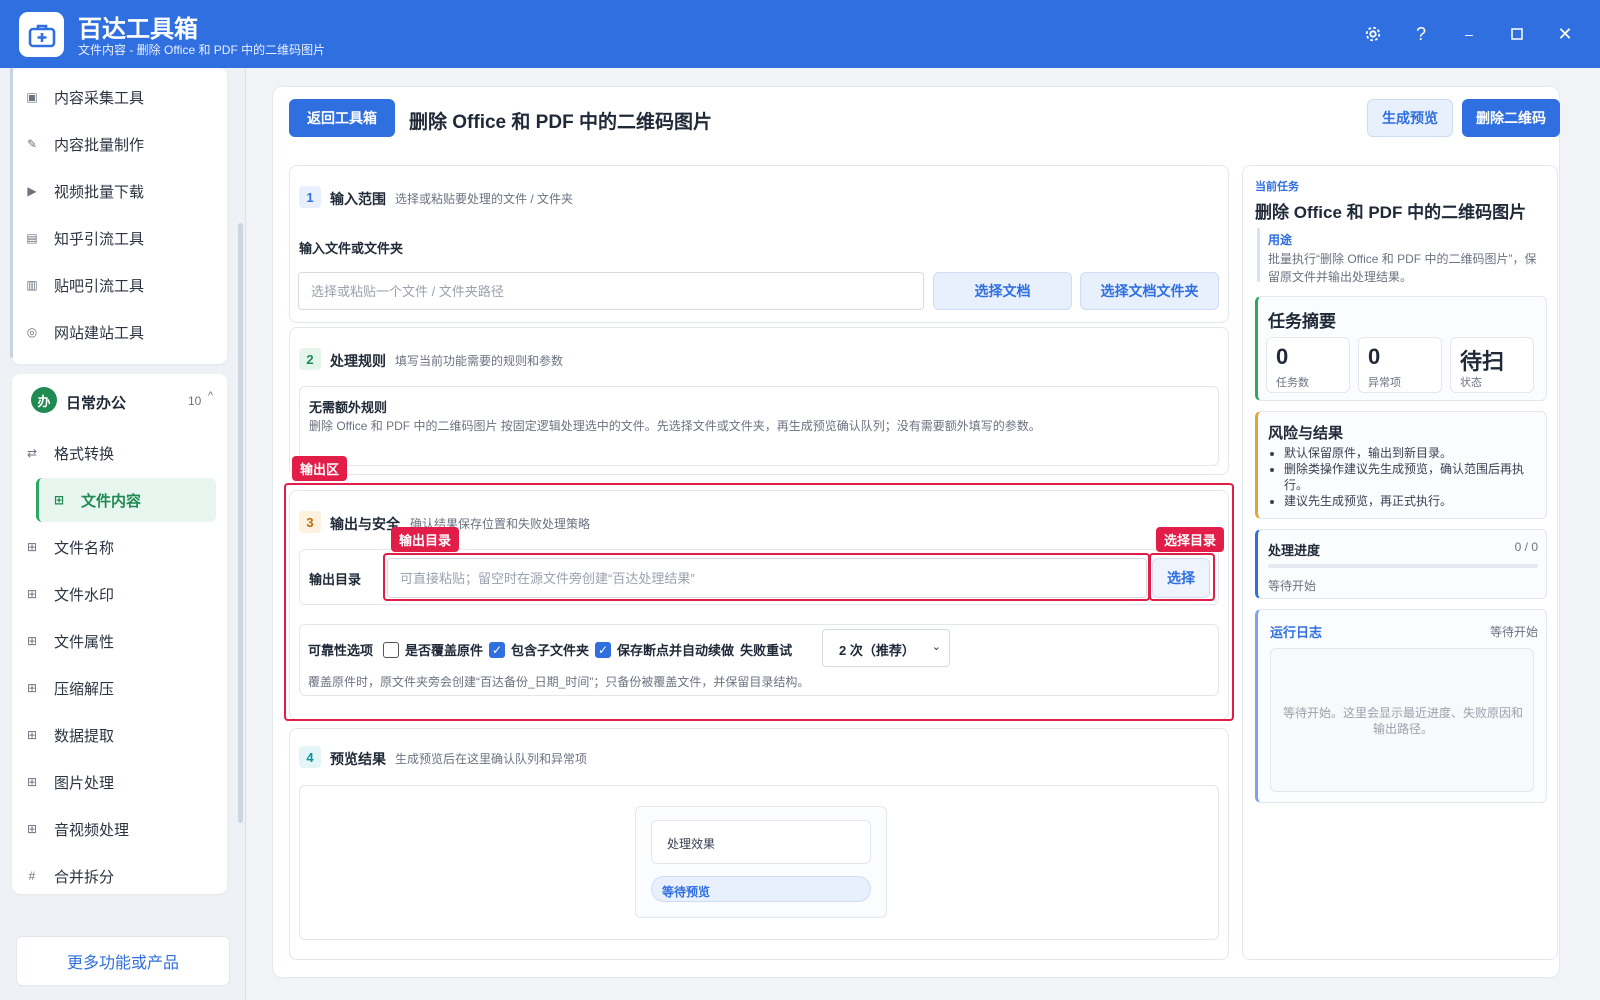 The image size is (1600, 1000). I want to click on sidebar-item-merge-split: # 合并拆分, so click(114, 876).